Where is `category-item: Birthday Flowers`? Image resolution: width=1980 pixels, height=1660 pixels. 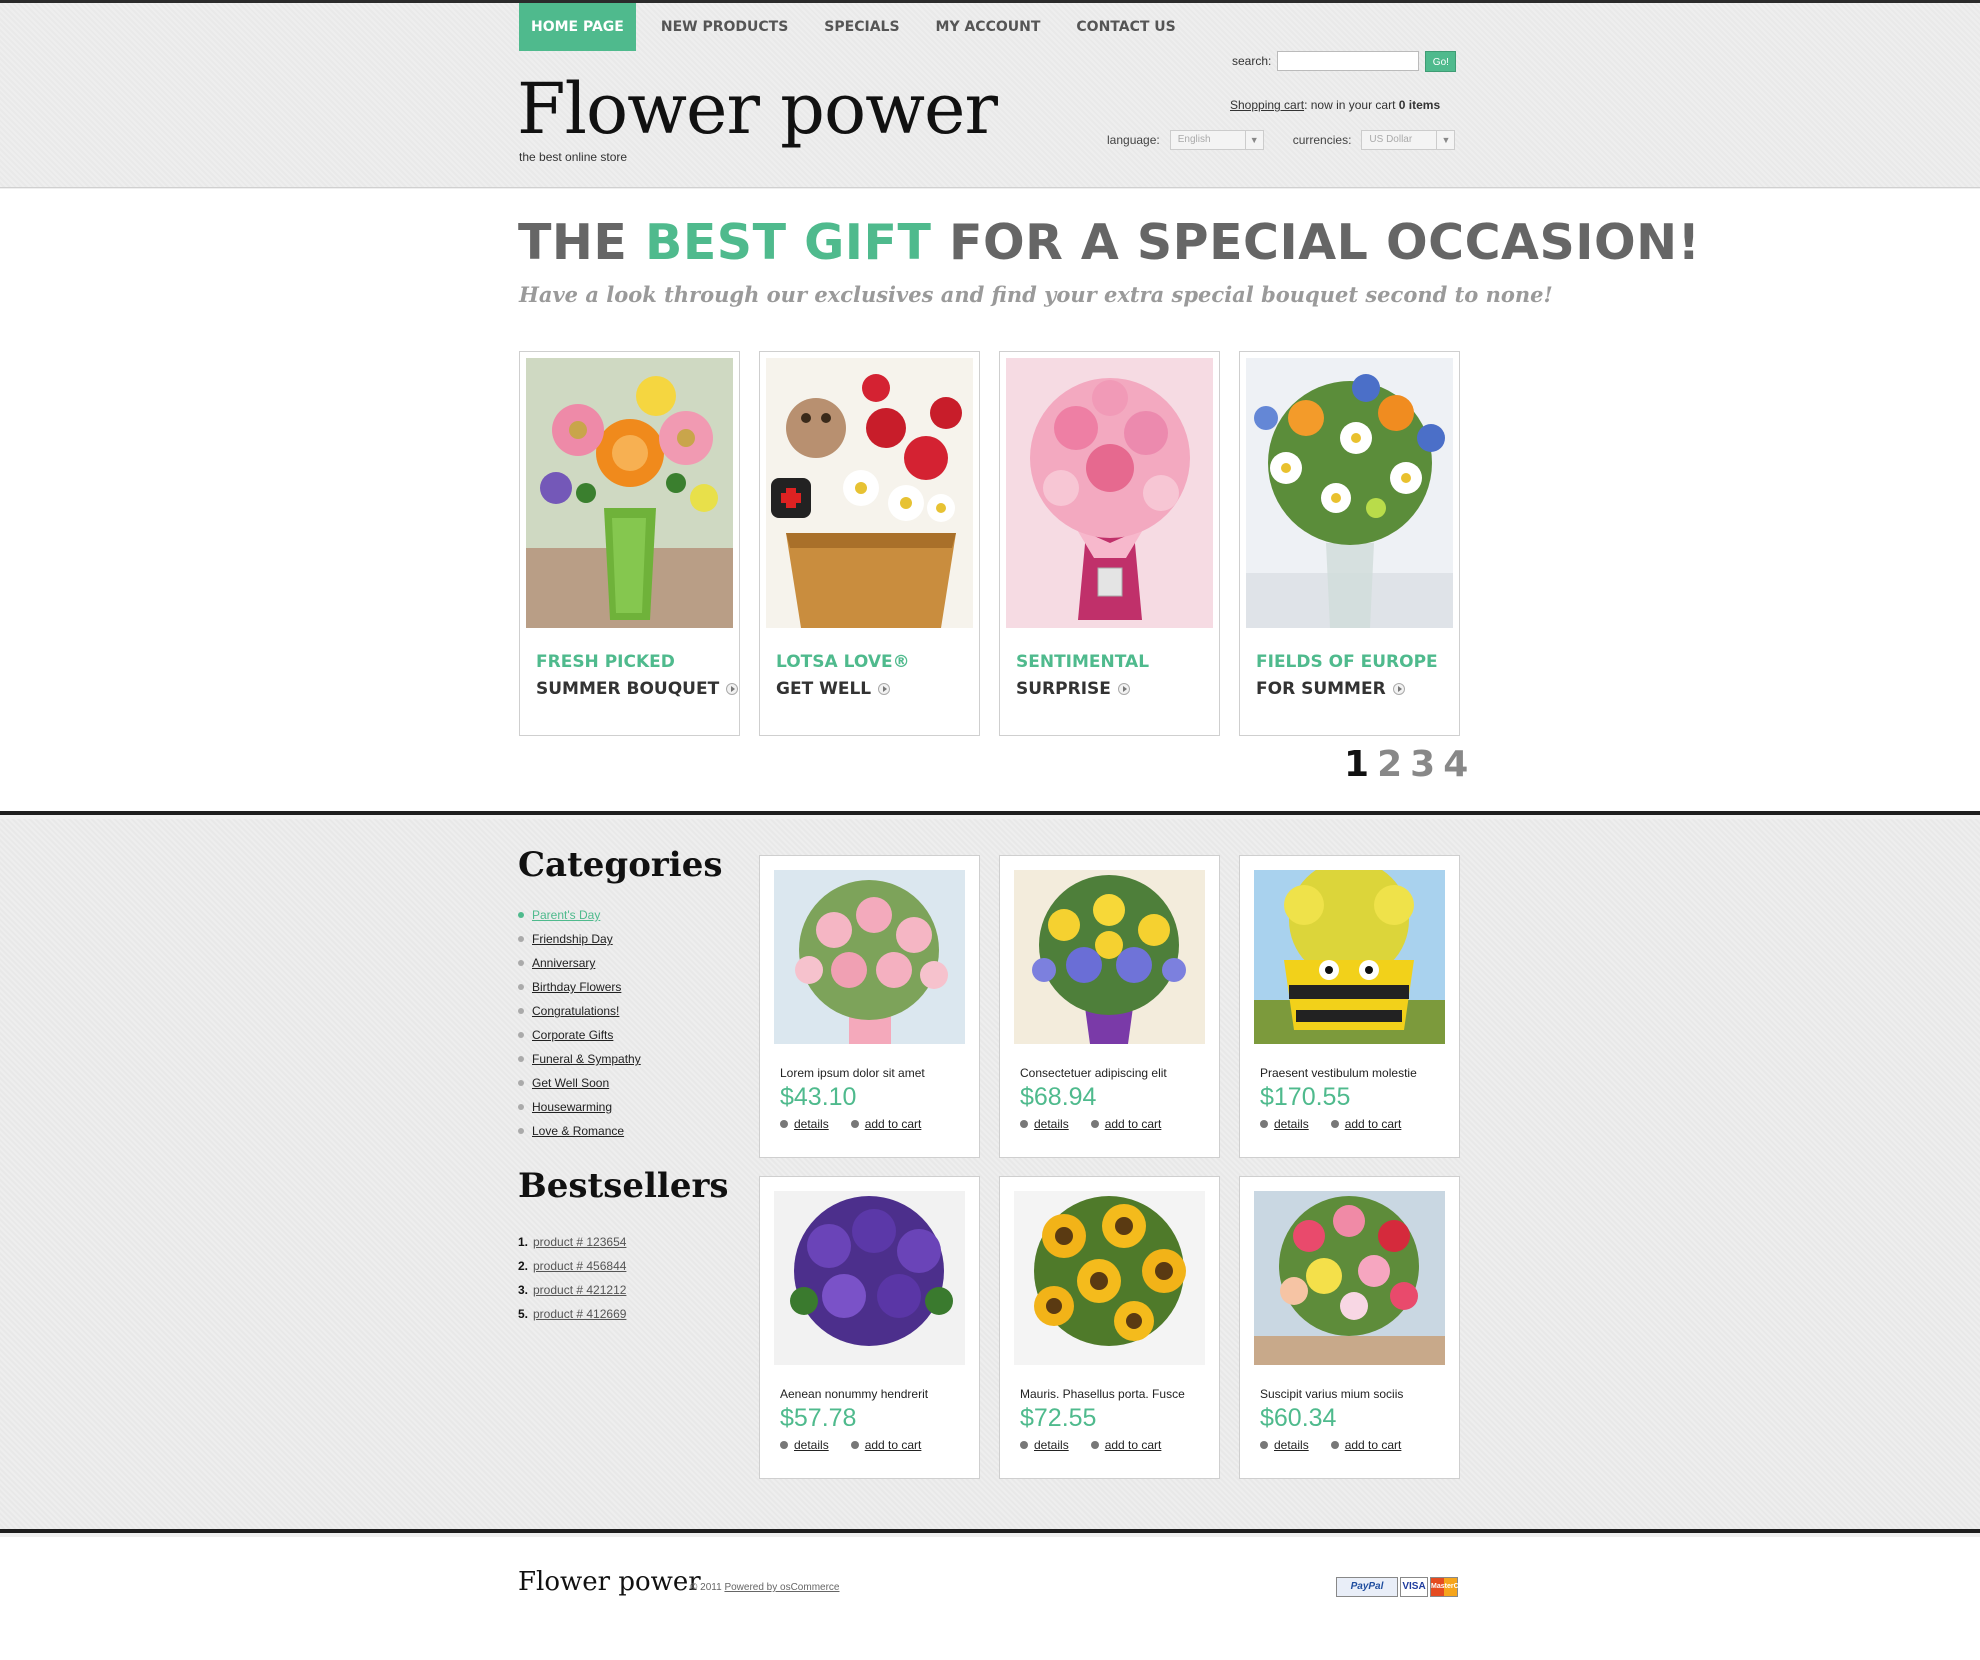
category-item: Birthday Flowers is located at coordinates (579, 987).